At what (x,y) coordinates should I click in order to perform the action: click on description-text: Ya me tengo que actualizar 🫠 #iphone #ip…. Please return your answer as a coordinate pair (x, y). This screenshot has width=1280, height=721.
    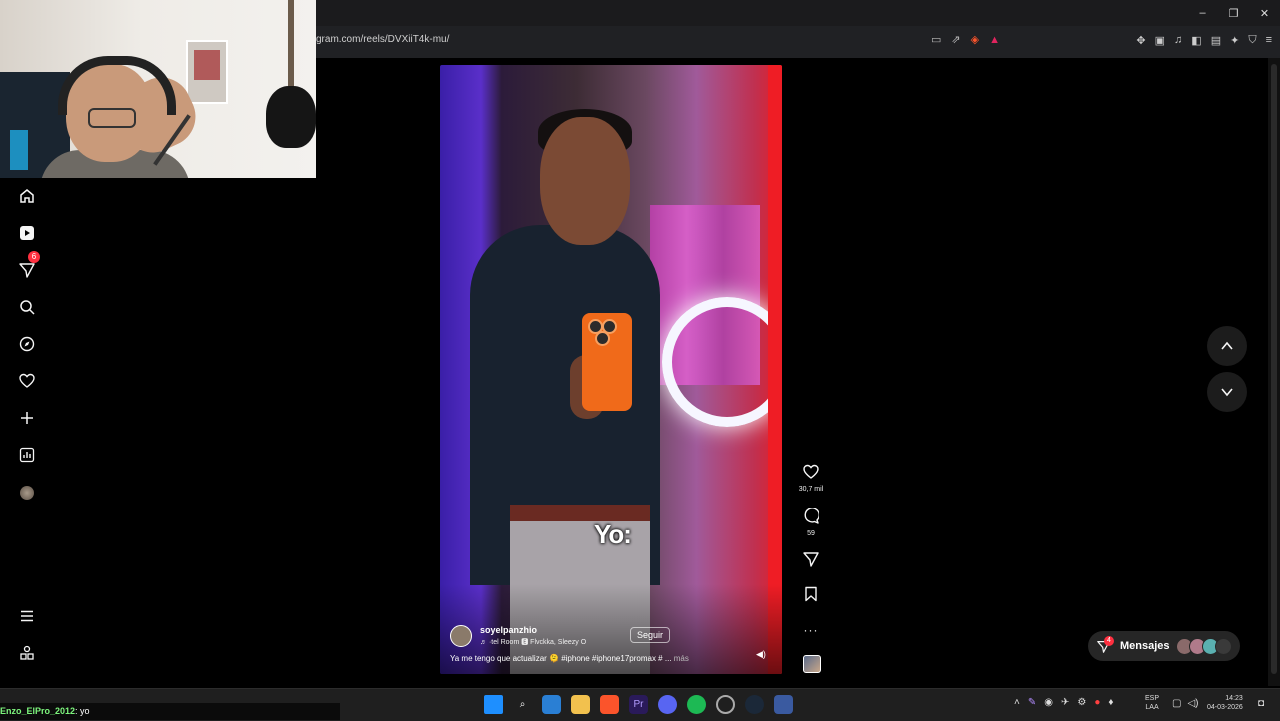
    Looking at the image, I should click on (561, 658).